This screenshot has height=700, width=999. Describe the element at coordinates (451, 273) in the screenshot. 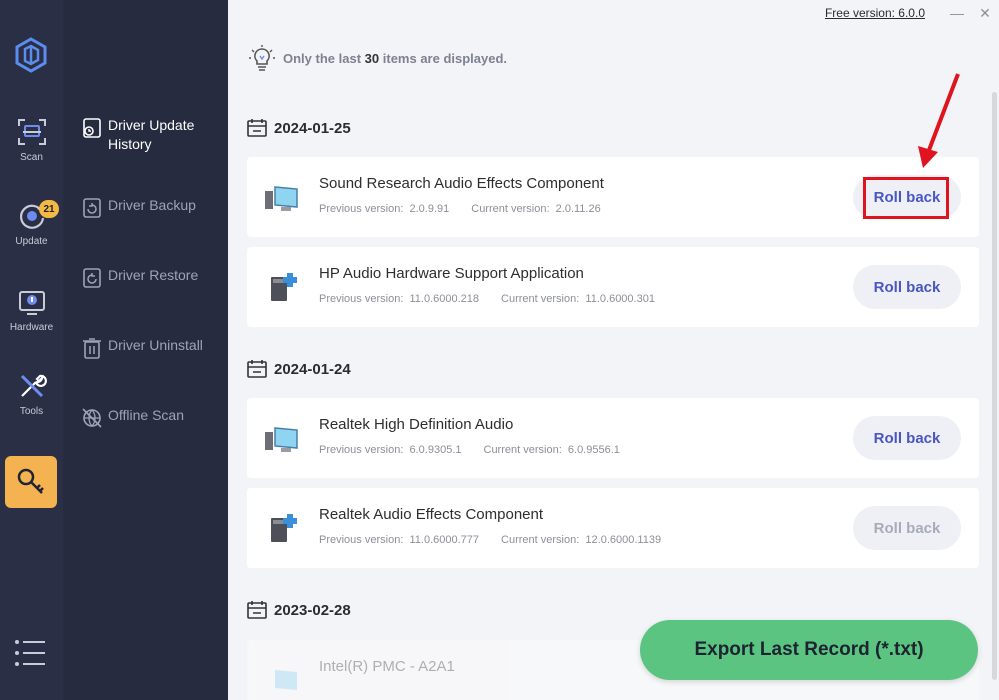

I see `driver-name: HP Audio Hardware Support Application` at that location.